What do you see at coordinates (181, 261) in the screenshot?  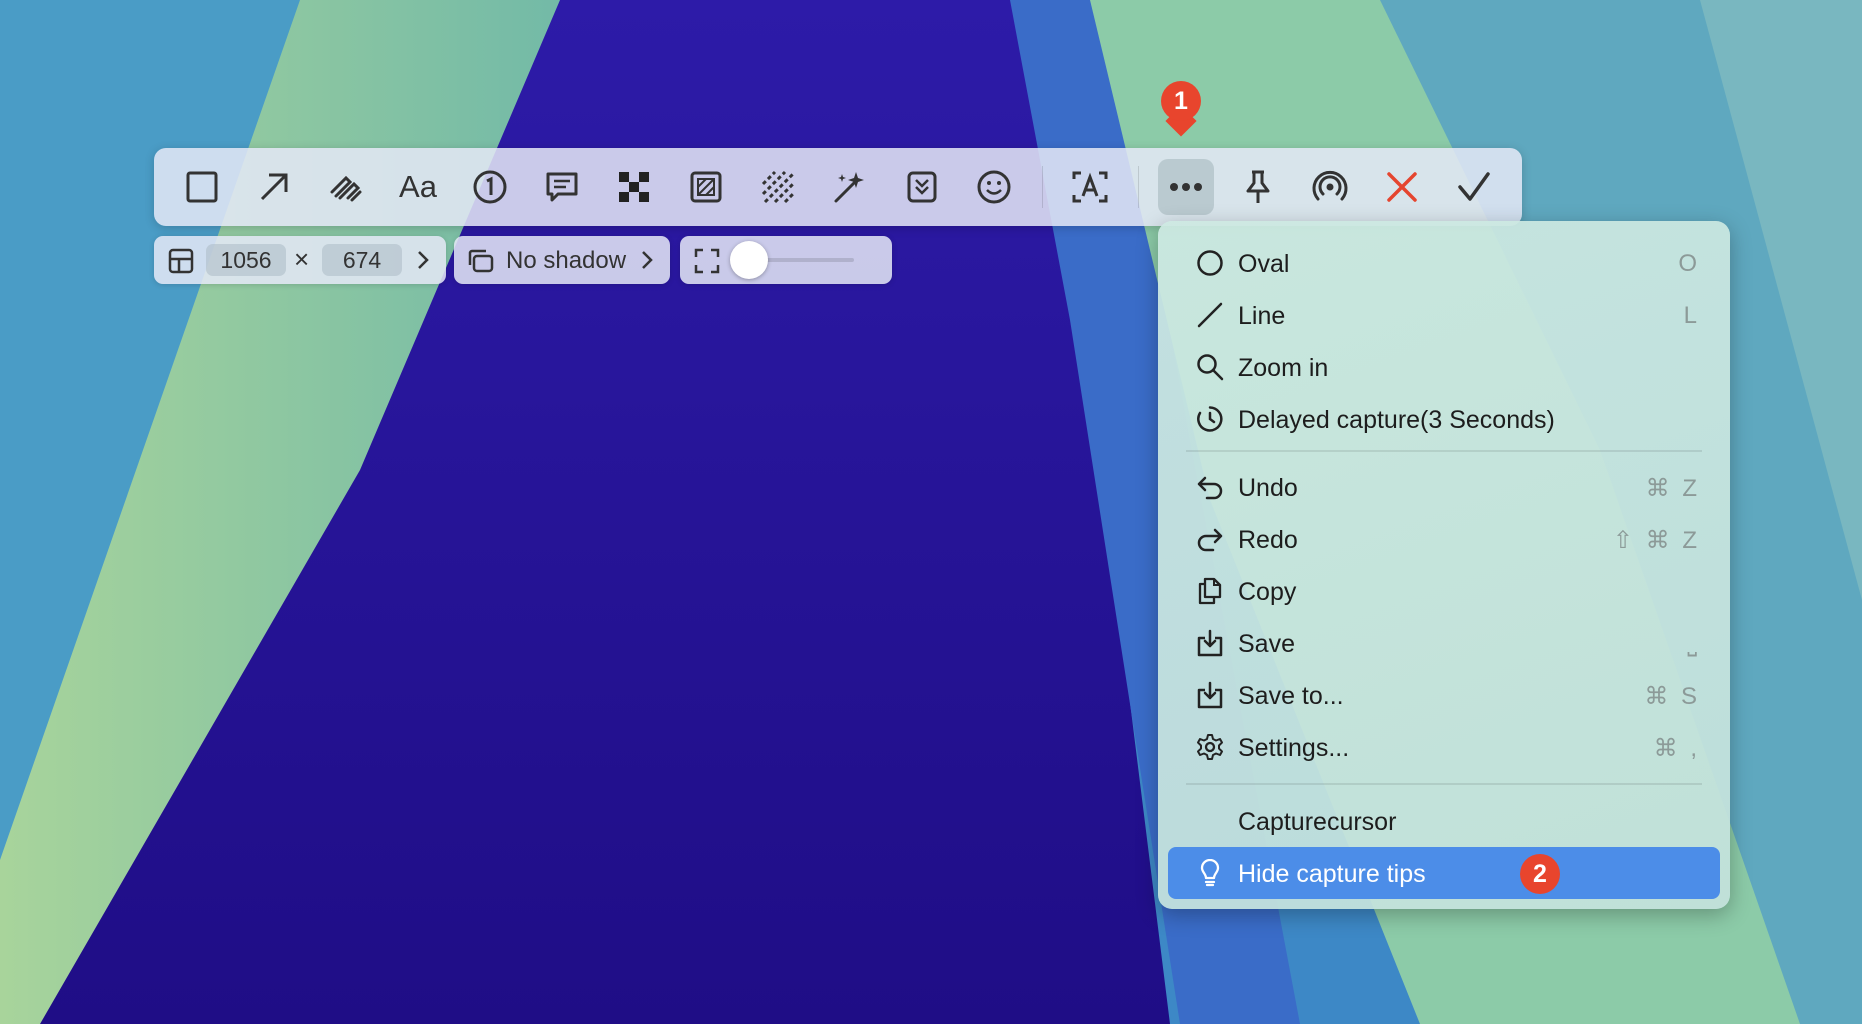 I see `layout-icon` at bounding box center [181, 261].